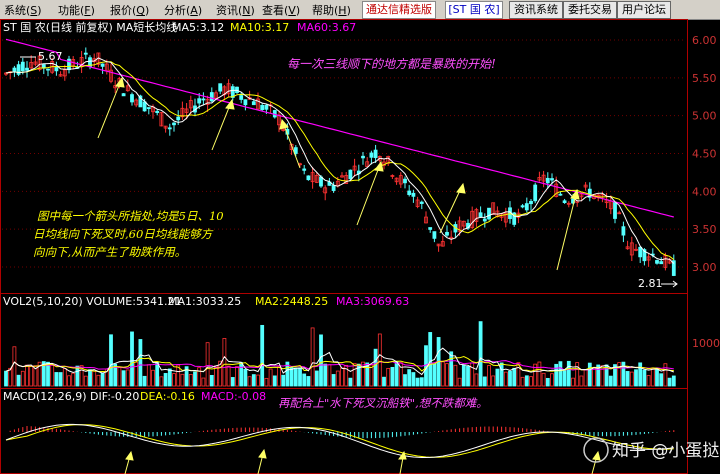 The width and height of the screenshot is (720, 474). I want to click on price-y-tick: 4.50, so click(704, 154).